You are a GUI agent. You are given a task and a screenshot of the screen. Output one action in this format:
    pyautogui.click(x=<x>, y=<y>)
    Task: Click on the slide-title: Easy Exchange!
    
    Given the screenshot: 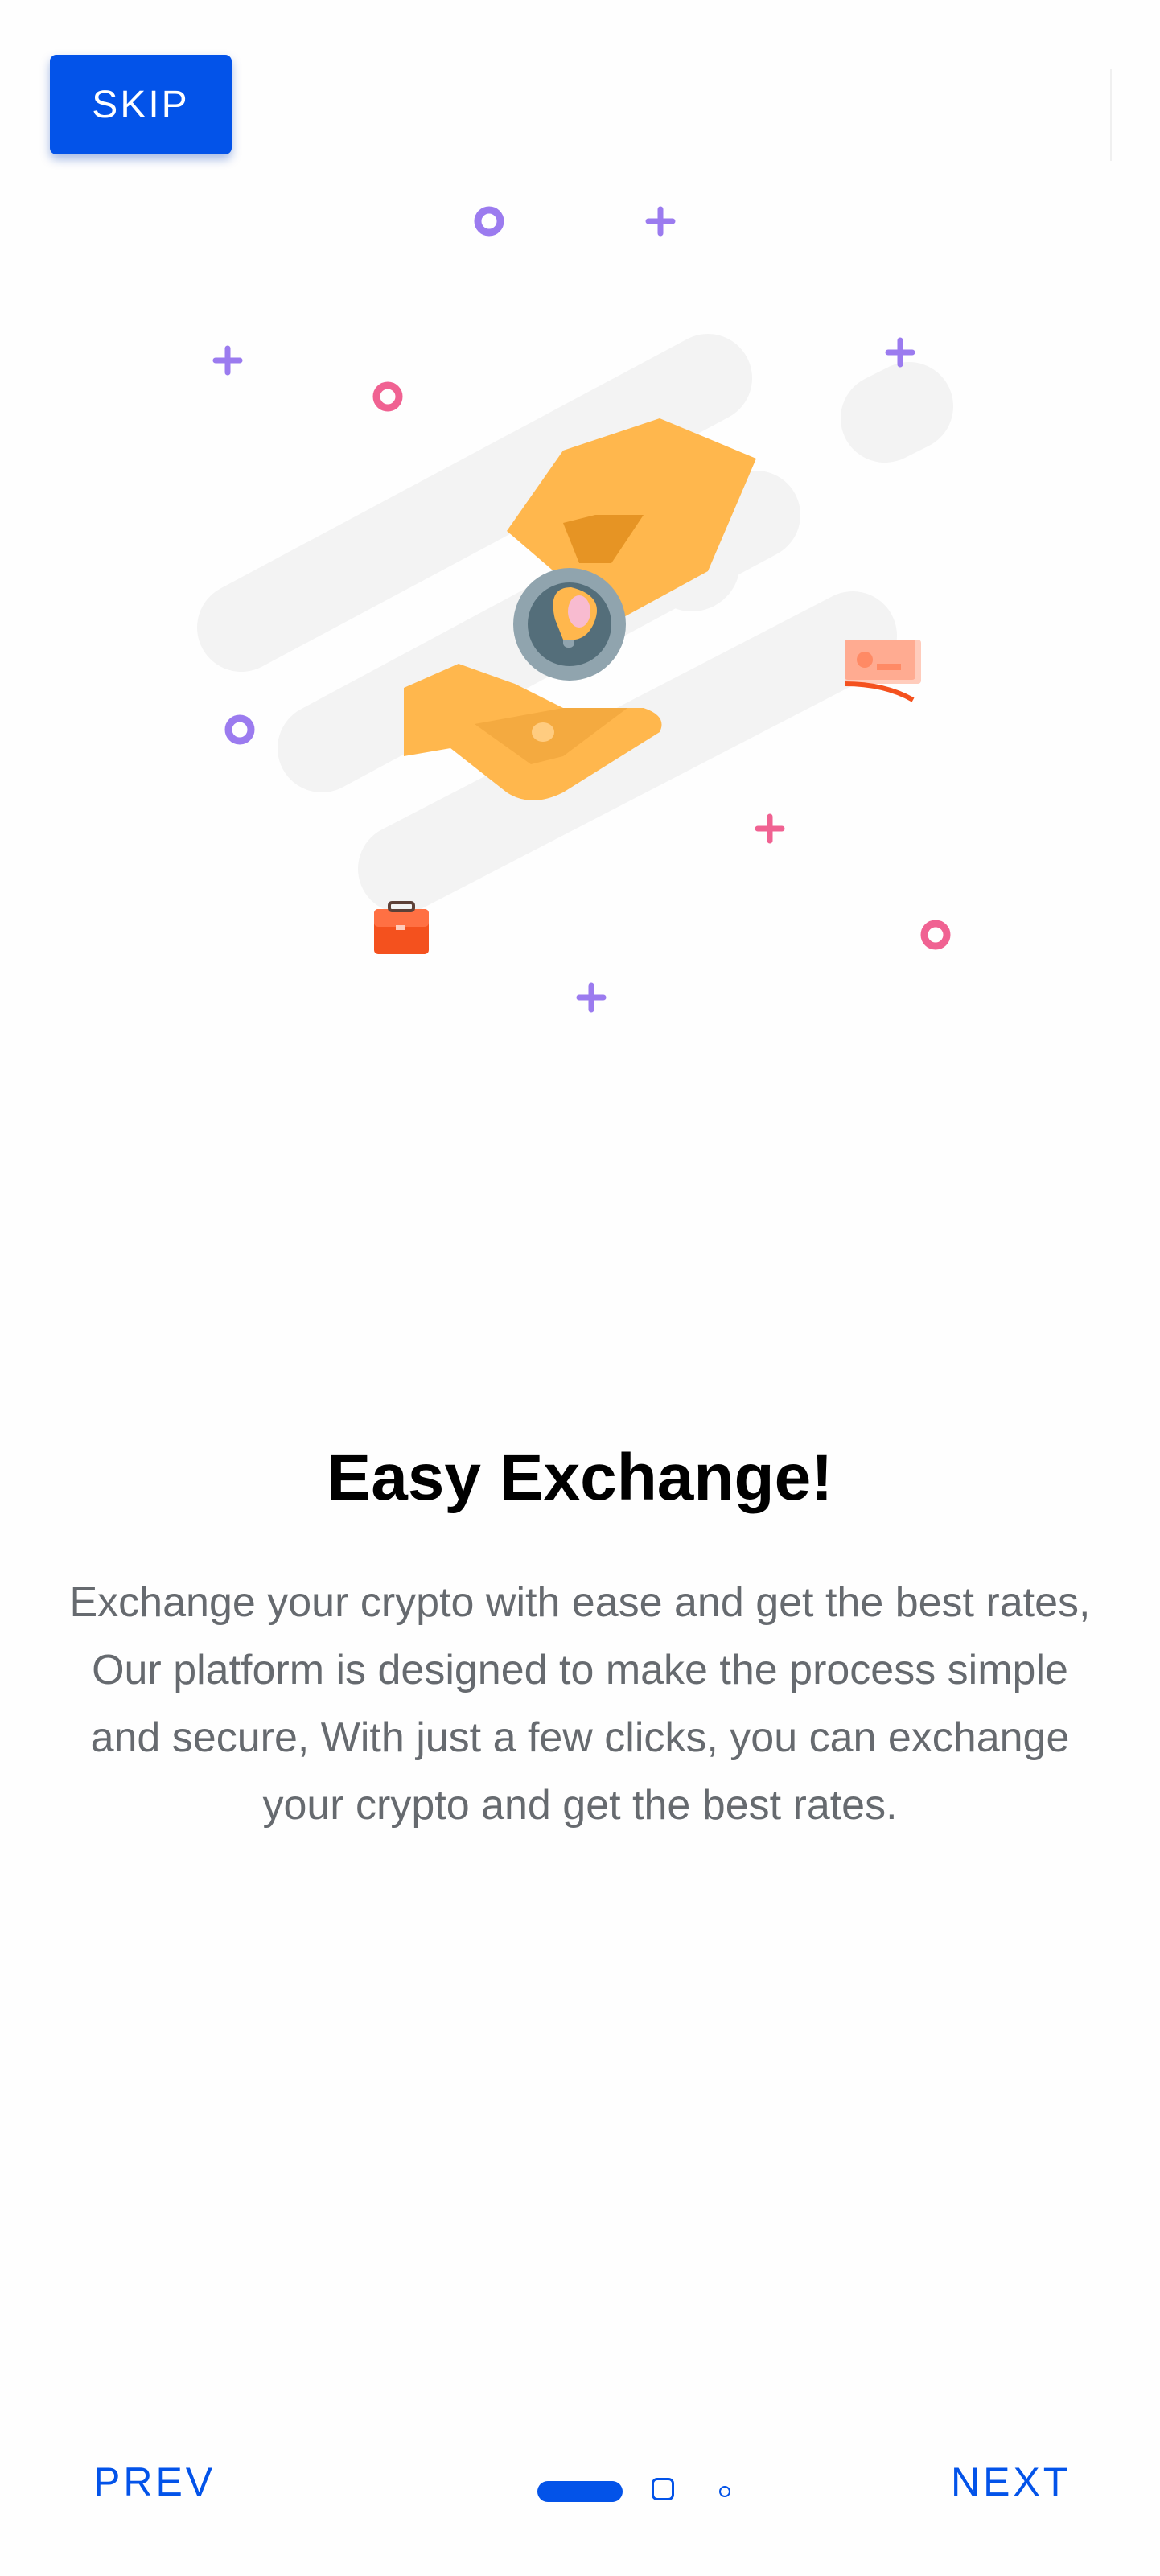 What is the action you would take?
    pyautogui.click(x=580, y=1477)
    